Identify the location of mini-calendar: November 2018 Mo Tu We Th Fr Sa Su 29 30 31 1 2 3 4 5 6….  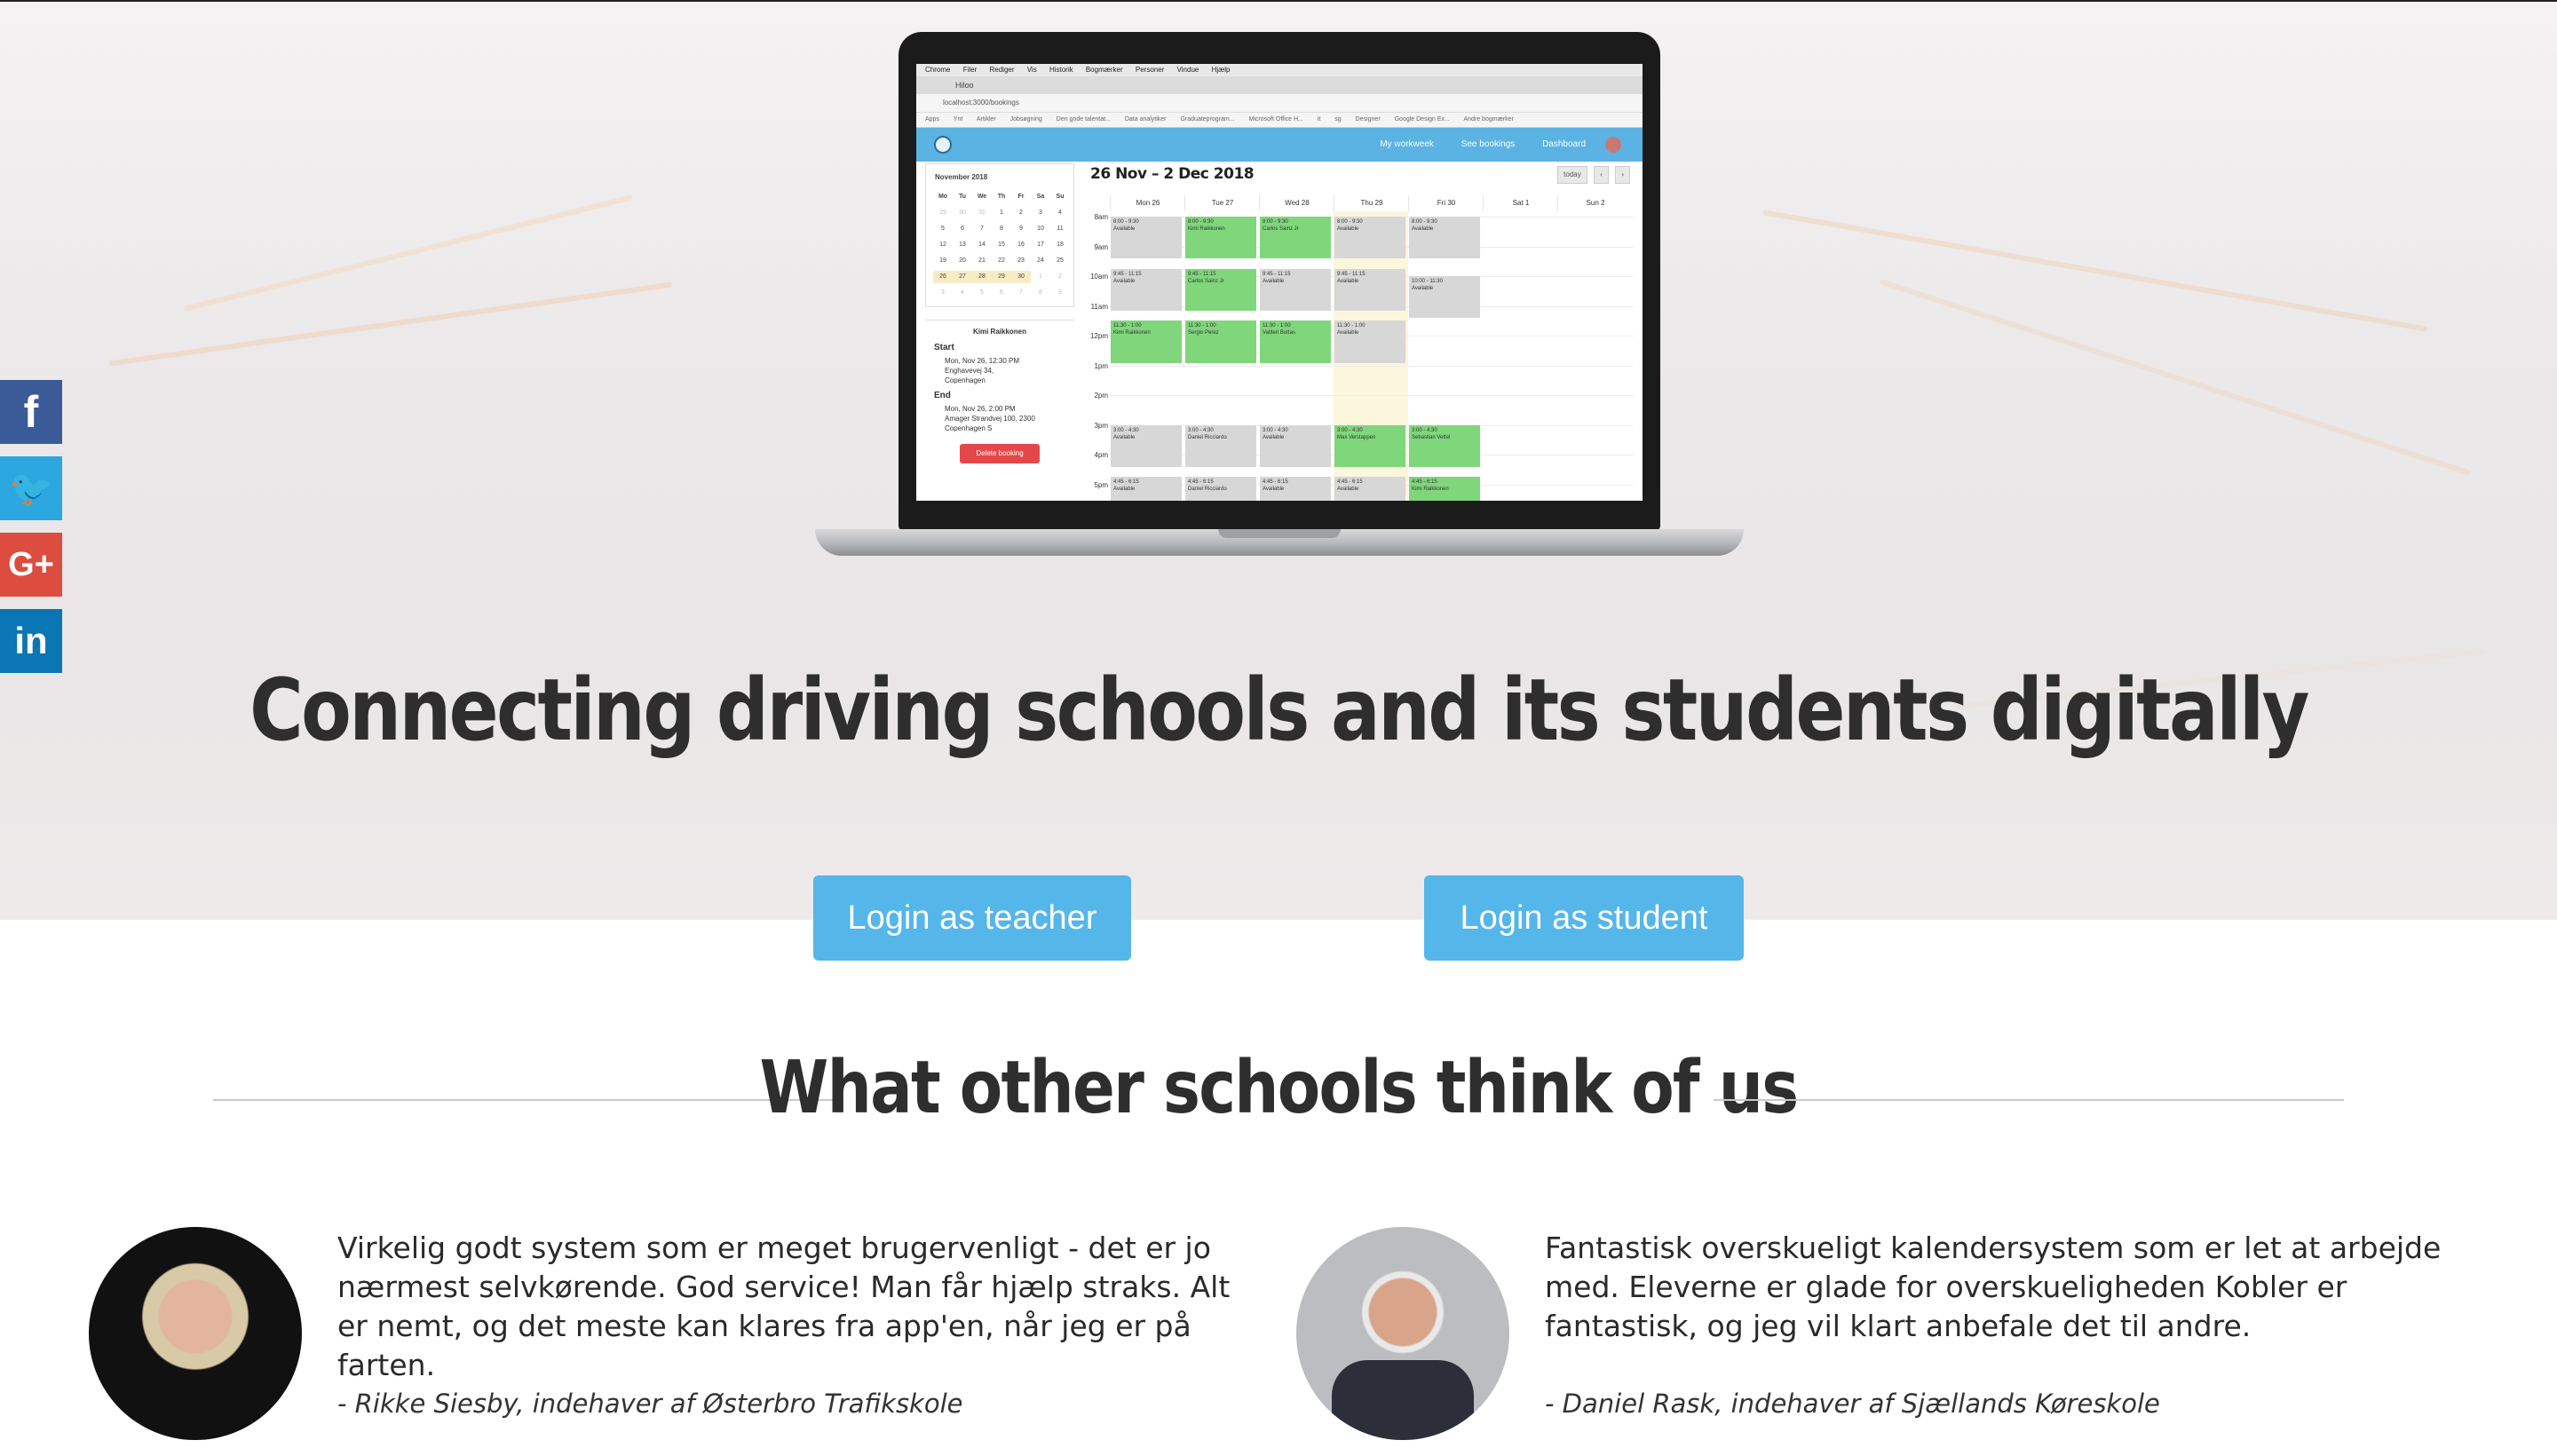
(999, 235).